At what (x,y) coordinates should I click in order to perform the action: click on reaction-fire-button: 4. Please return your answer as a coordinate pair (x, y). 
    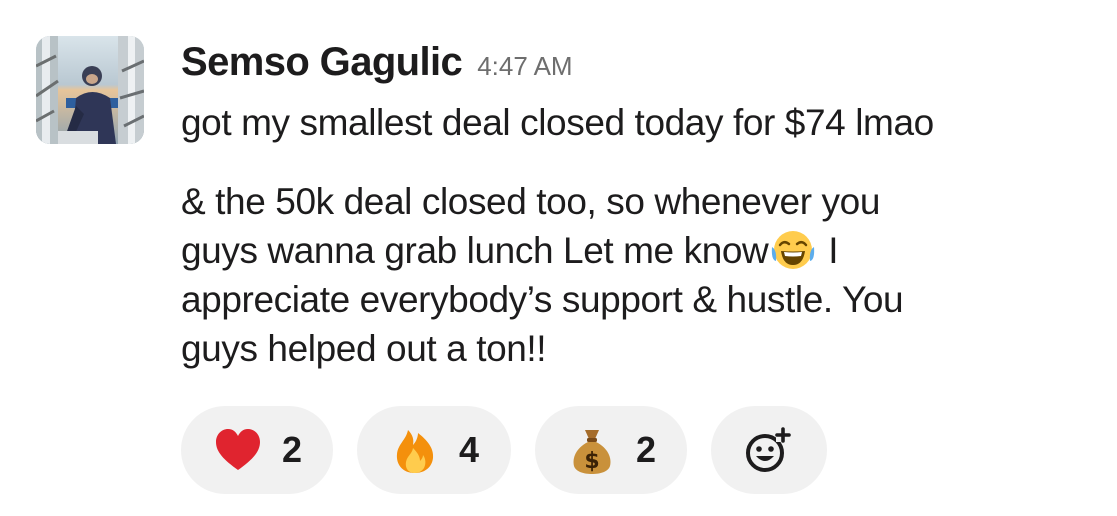
    Looking at the image, I should click on (434, 450).